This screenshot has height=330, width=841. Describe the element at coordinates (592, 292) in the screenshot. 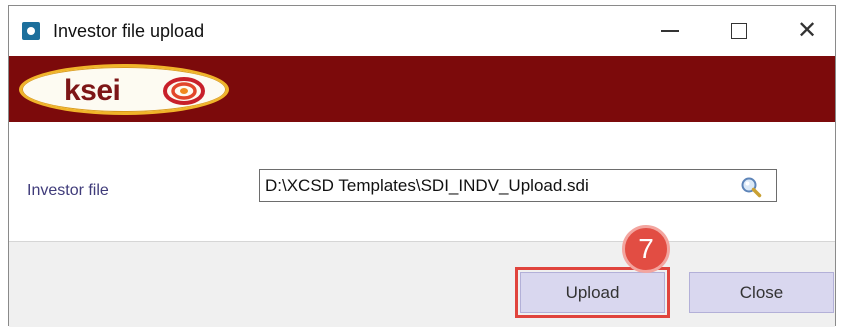

I see `upload-button: Upload` at that location.